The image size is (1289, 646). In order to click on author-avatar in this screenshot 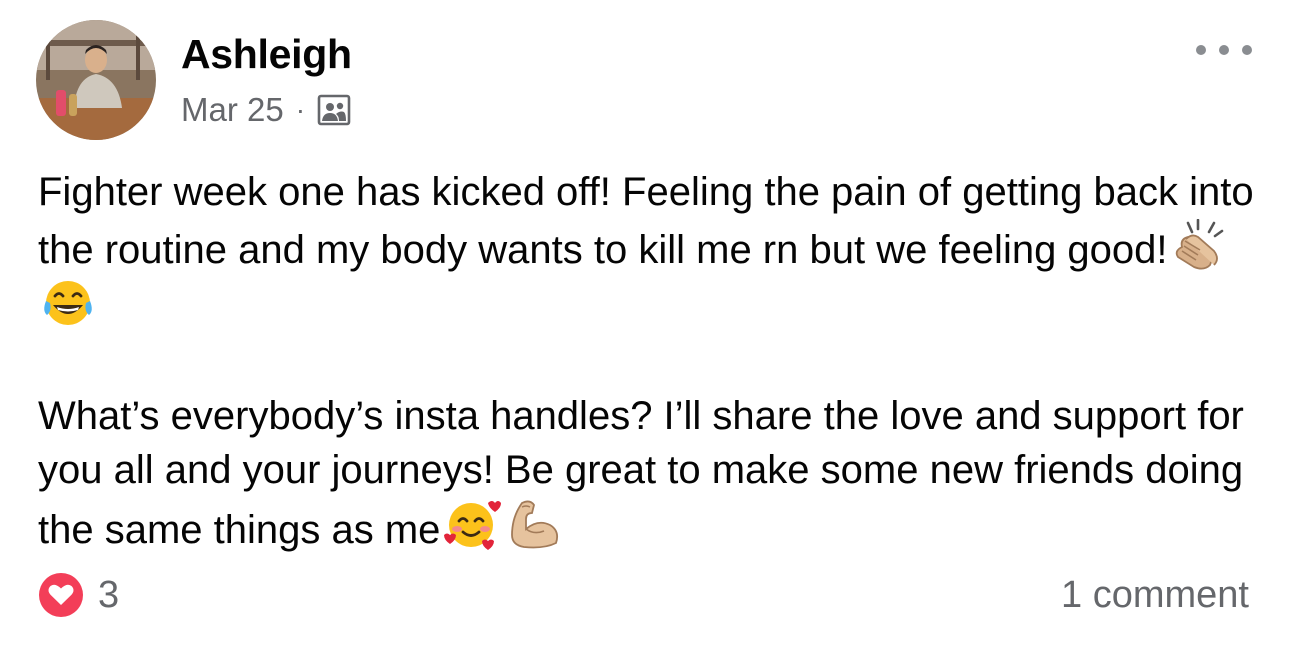, I will do `click(96, 80)`.